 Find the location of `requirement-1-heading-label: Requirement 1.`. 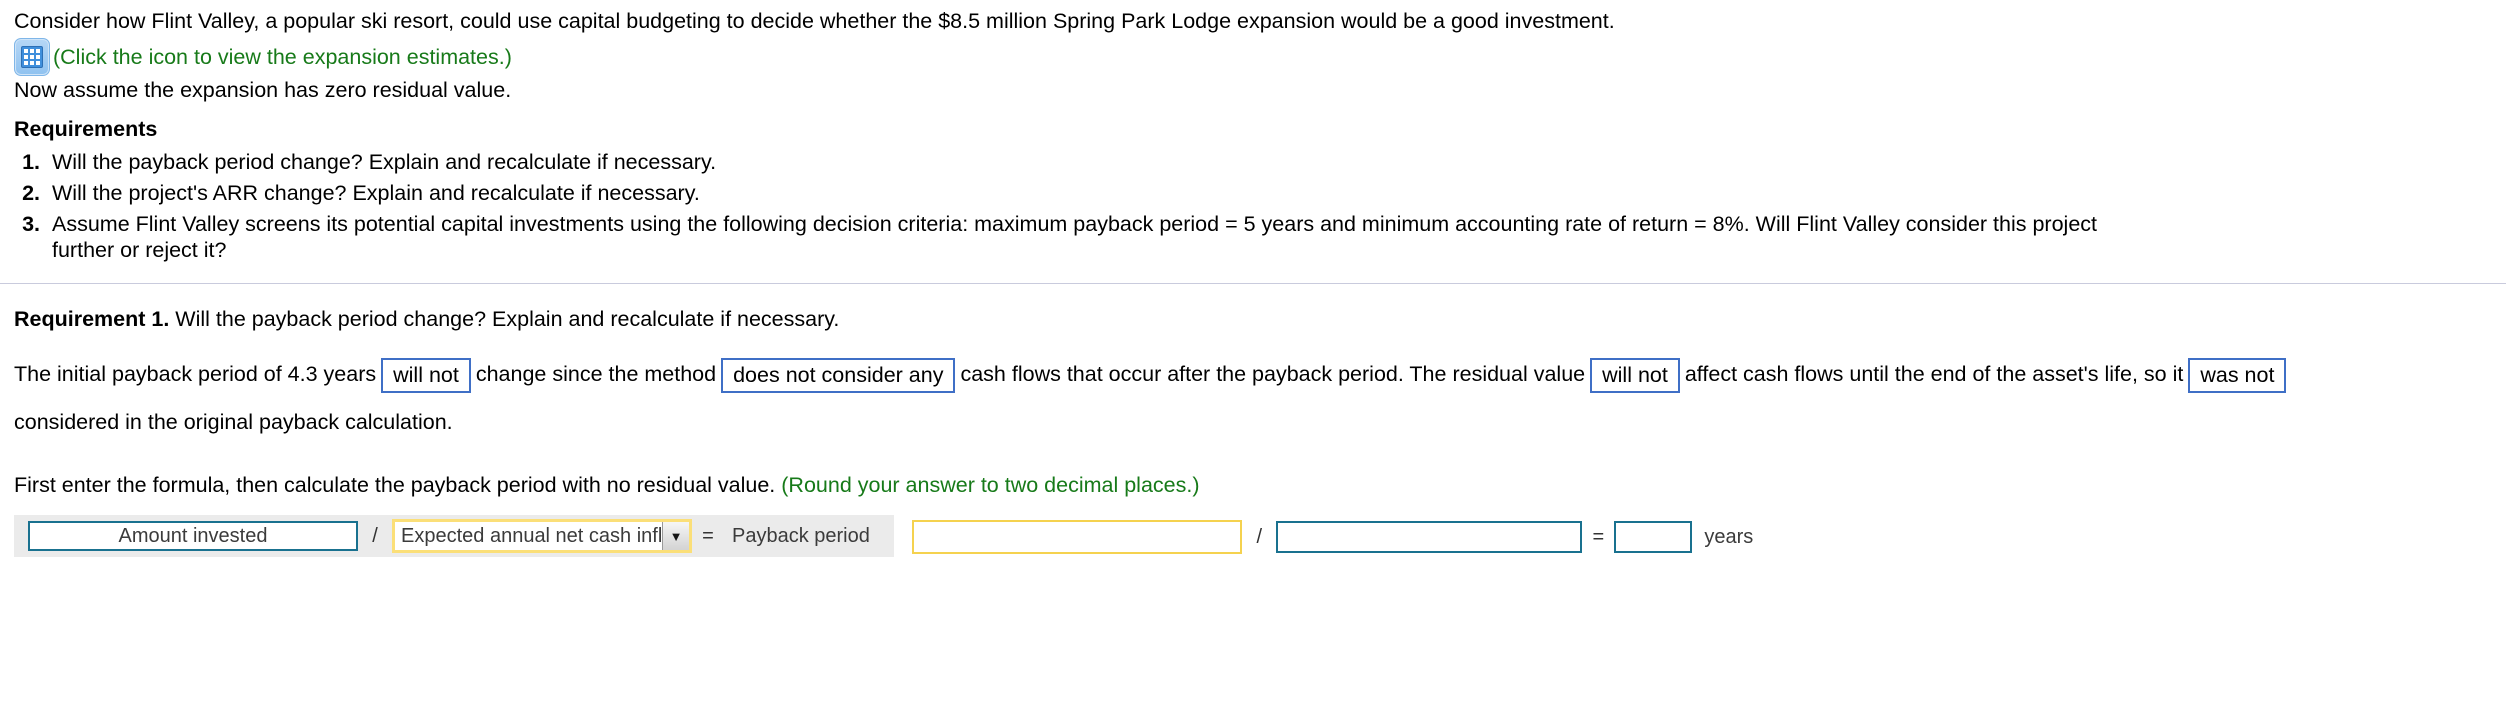

requirement-1-heading-label: Requirement 1. is located at coordinates (92, 319).